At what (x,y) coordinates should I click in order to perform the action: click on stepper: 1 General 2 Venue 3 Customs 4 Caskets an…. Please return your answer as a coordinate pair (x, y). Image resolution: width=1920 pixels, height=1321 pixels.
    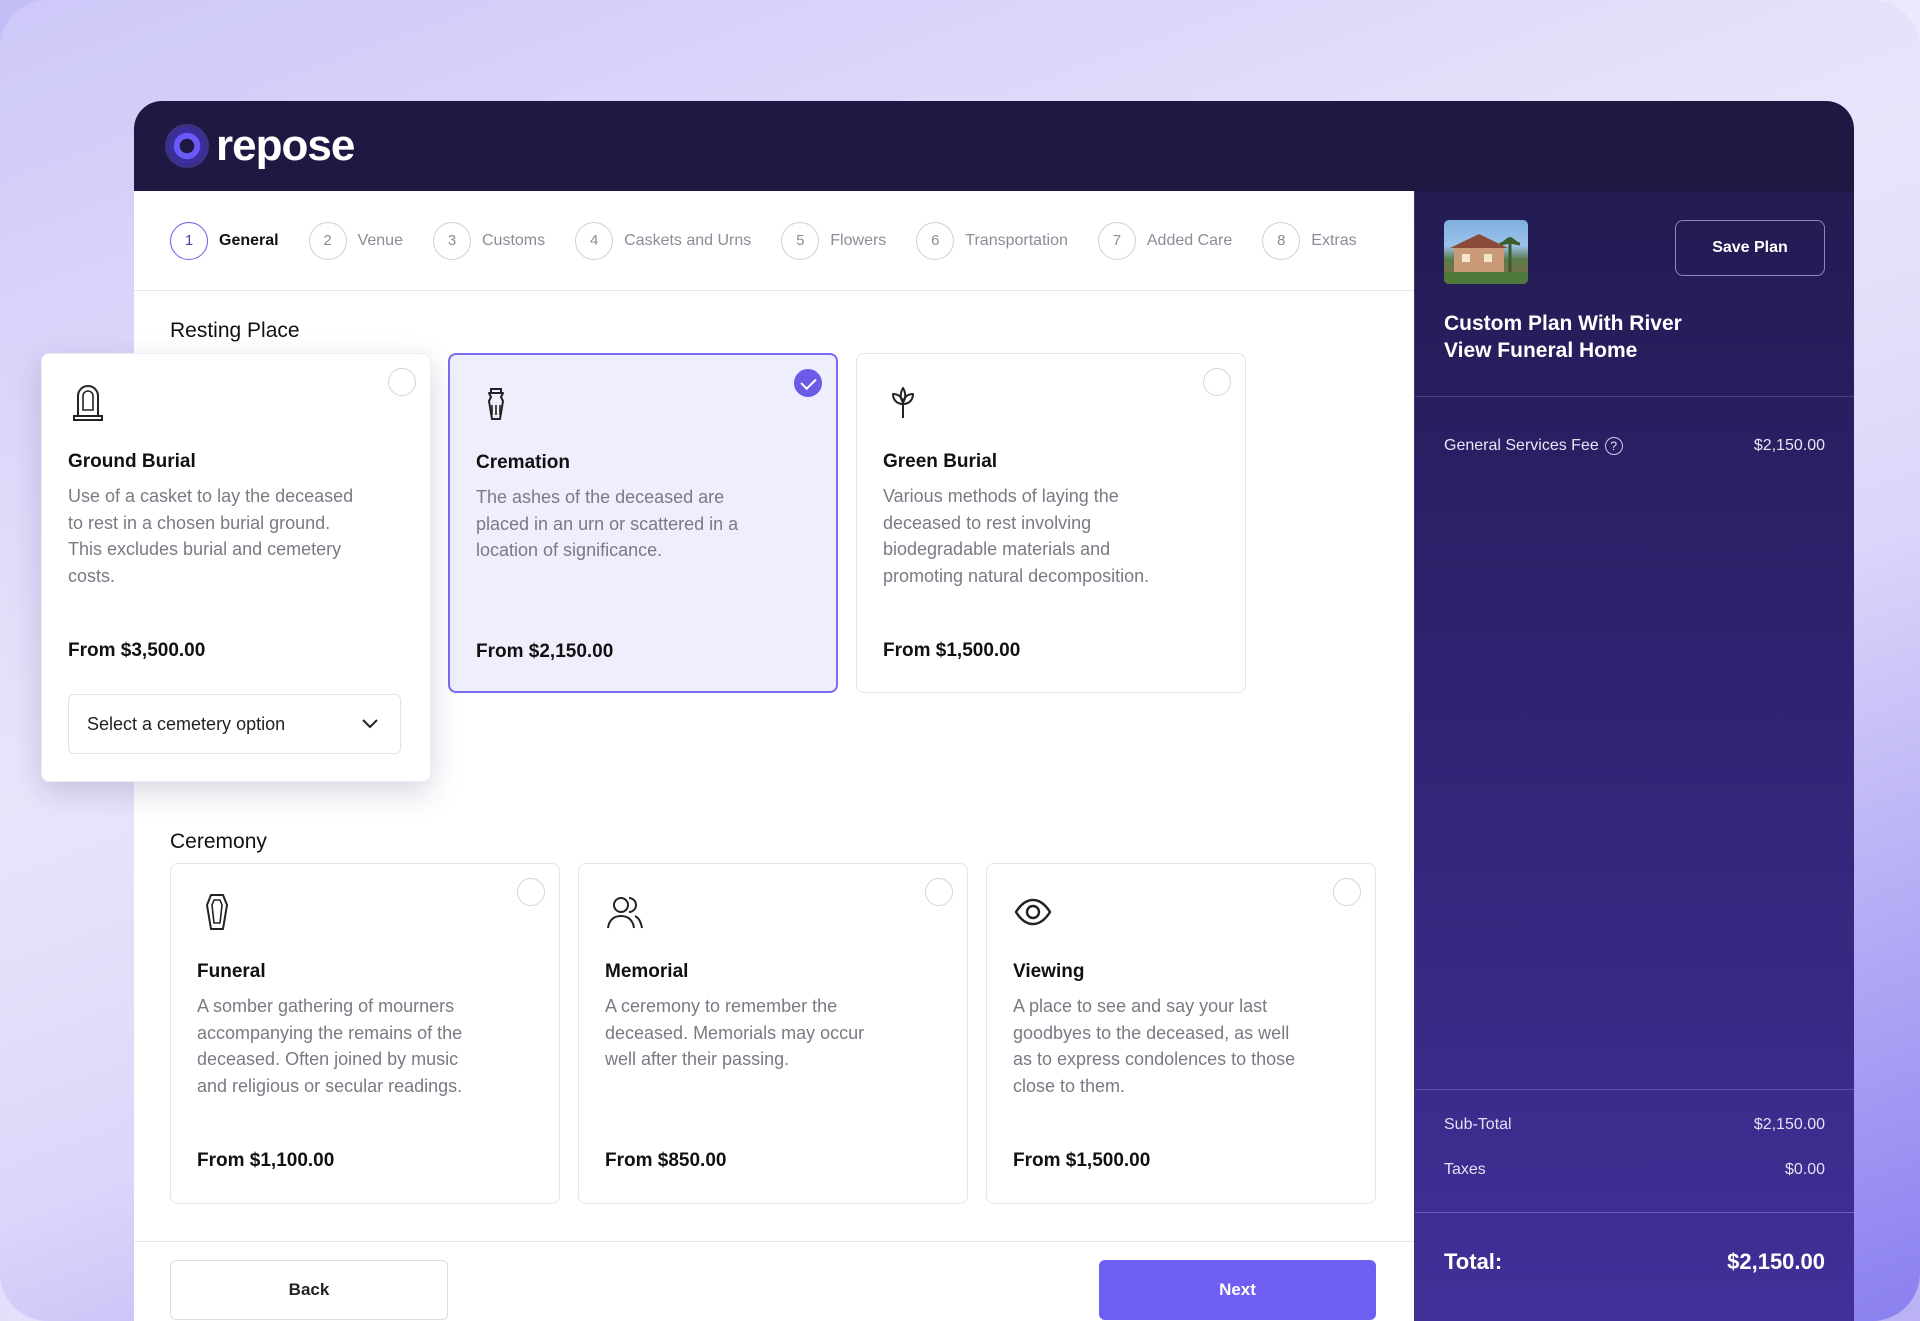
    Looking at the image, I should click on (774, 241).